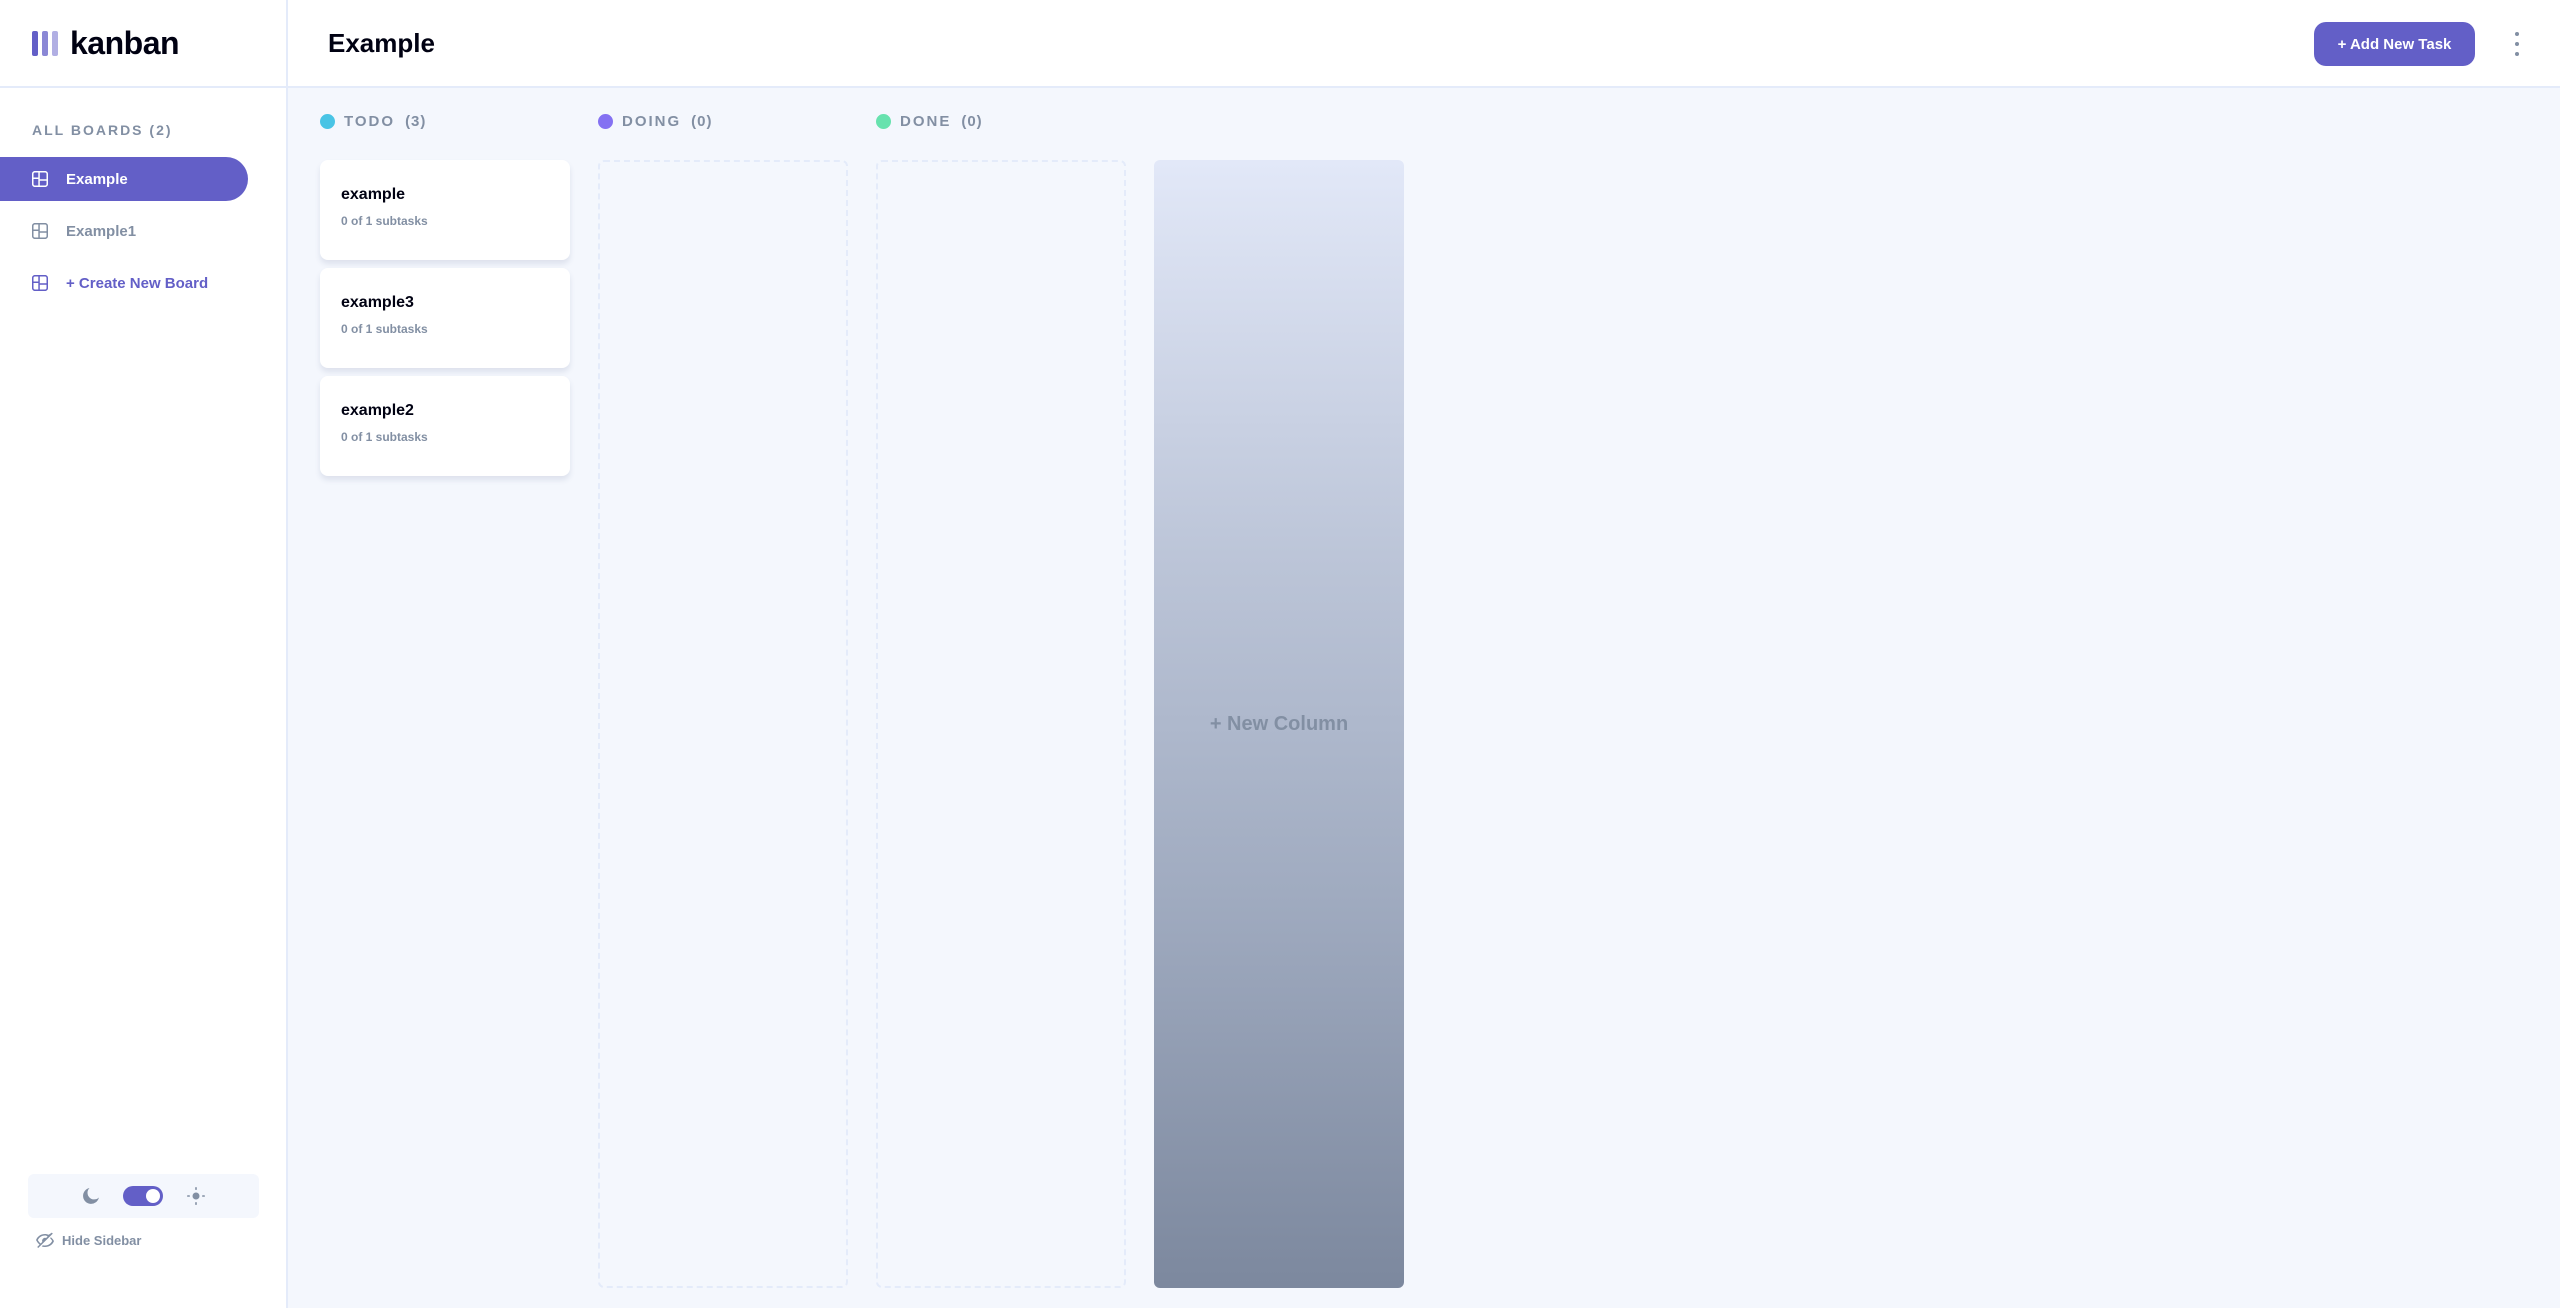 The height and width of the screenshot is (1308, 2560). What do you see at coordinates (101, 231) in the screenshot?
I see `sidebar-item-label: Example1` at bounding box center [101, 231].